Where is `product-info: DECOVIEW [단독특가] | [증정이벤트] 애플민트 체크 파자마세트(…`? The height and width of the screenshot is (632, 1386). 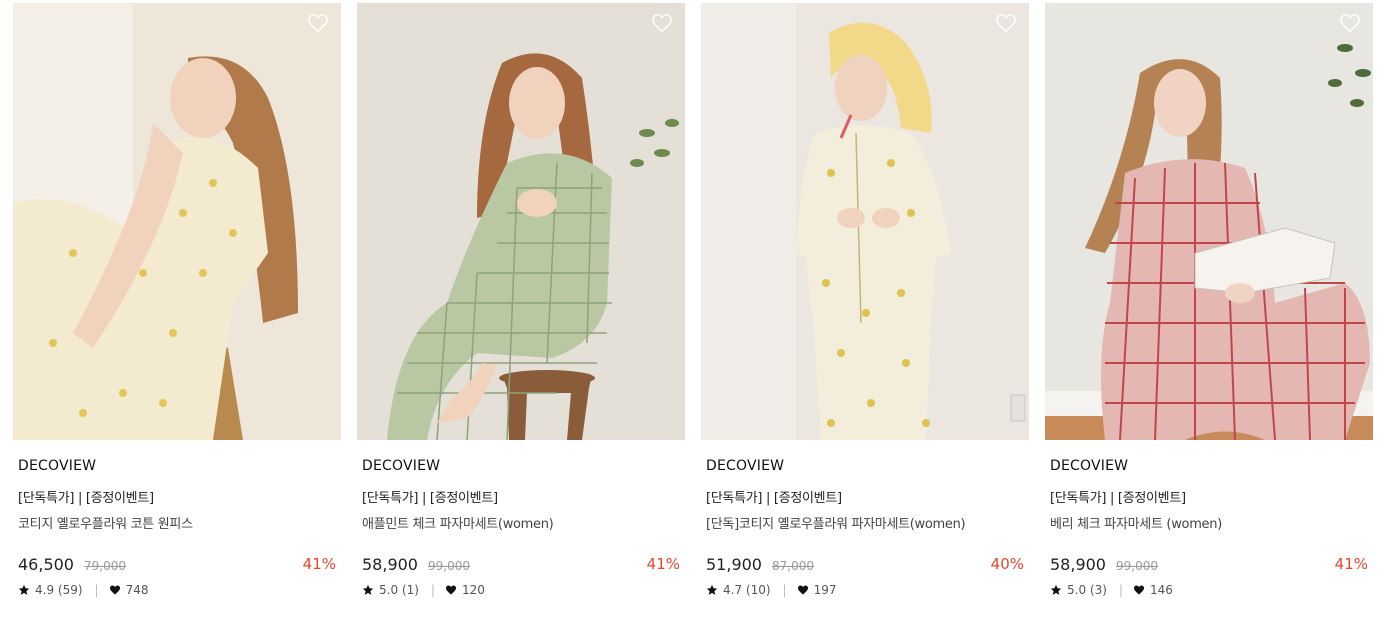
product-info: DECOVIEW [단독특가] | [증정이벤트] 애플민트 체크 파자마세트(… is located at coordinates (521, 528).